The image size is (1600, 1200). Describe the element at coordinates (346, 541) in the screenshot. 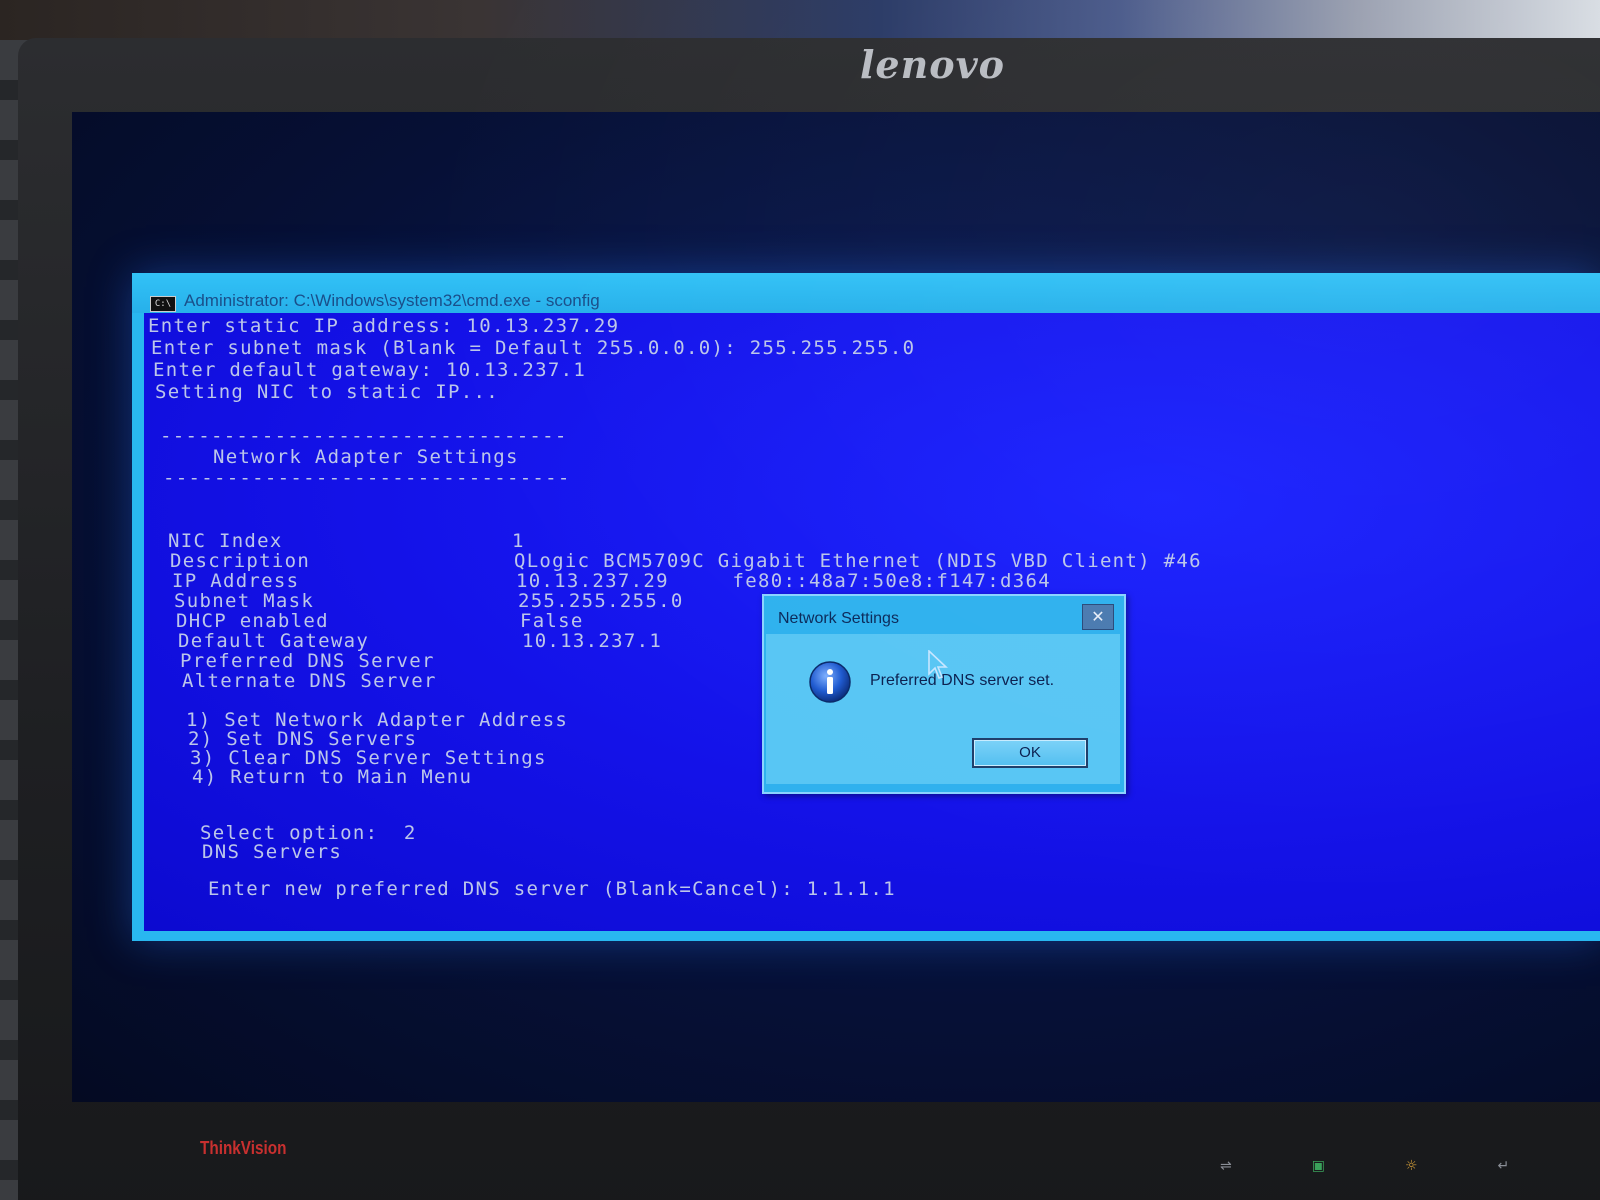

I see `console-line: NIC Index 1` at that location.